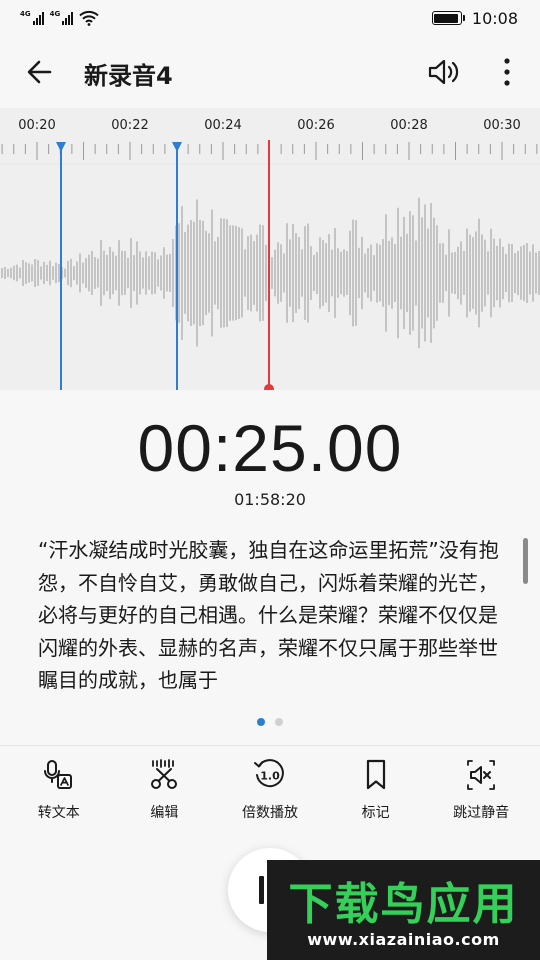 Image resolution: width=540 pixels, height=960 pixels. I want to click on title-bar: 新录音4, so click(270, 72).